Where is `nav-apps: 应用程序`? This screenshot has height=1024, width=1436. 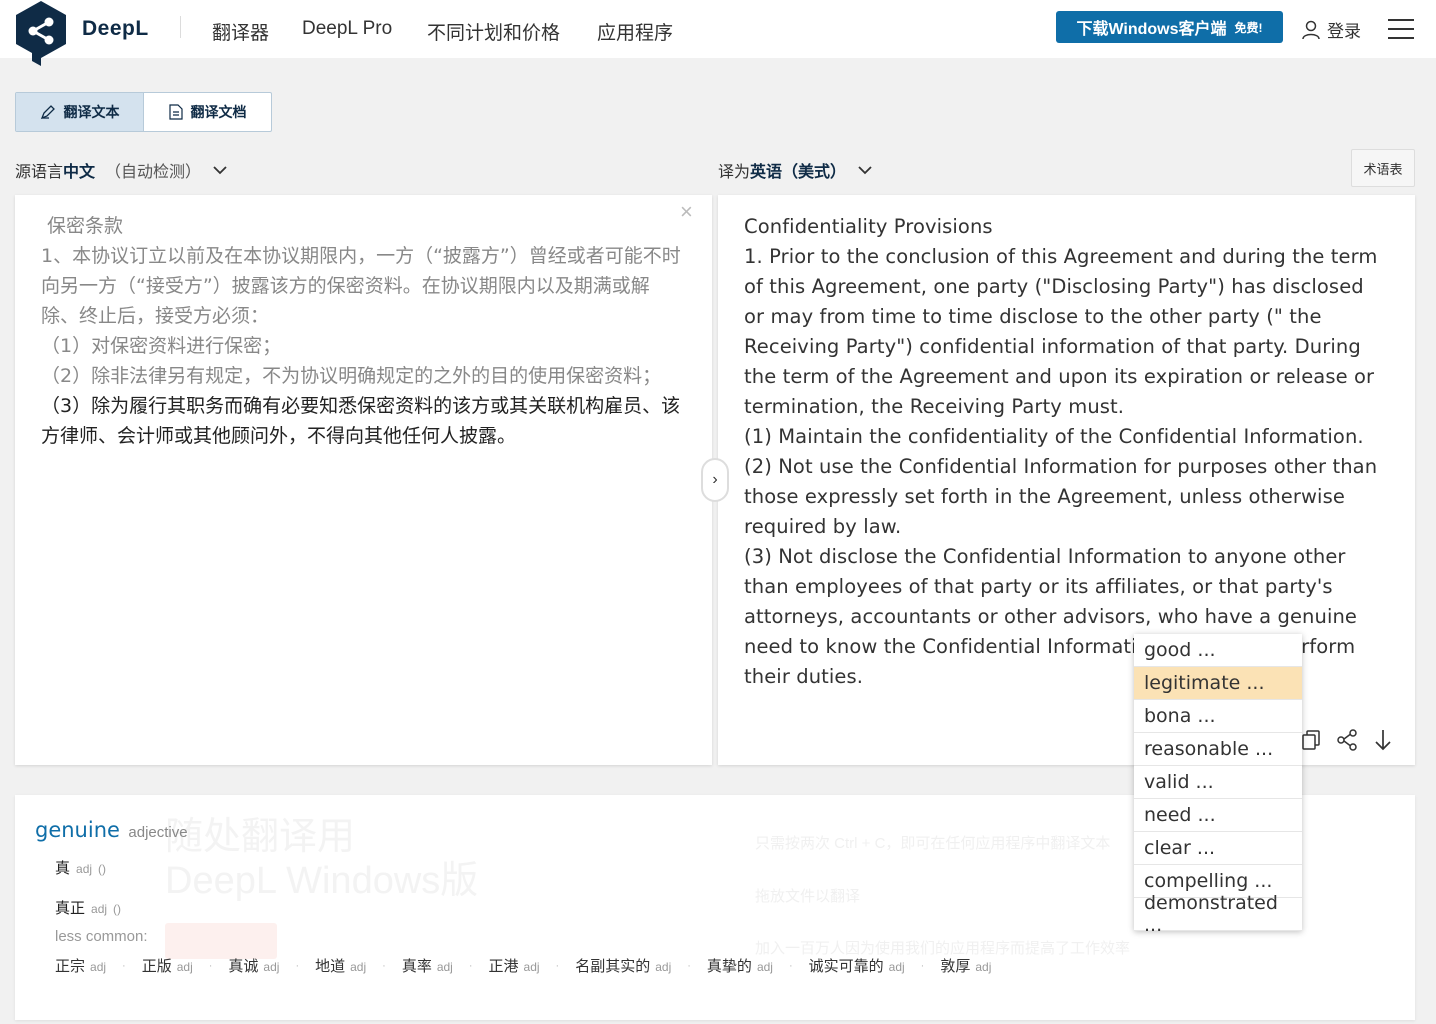 nav-apps: 应用程序 is located at coordinates (635, 31).